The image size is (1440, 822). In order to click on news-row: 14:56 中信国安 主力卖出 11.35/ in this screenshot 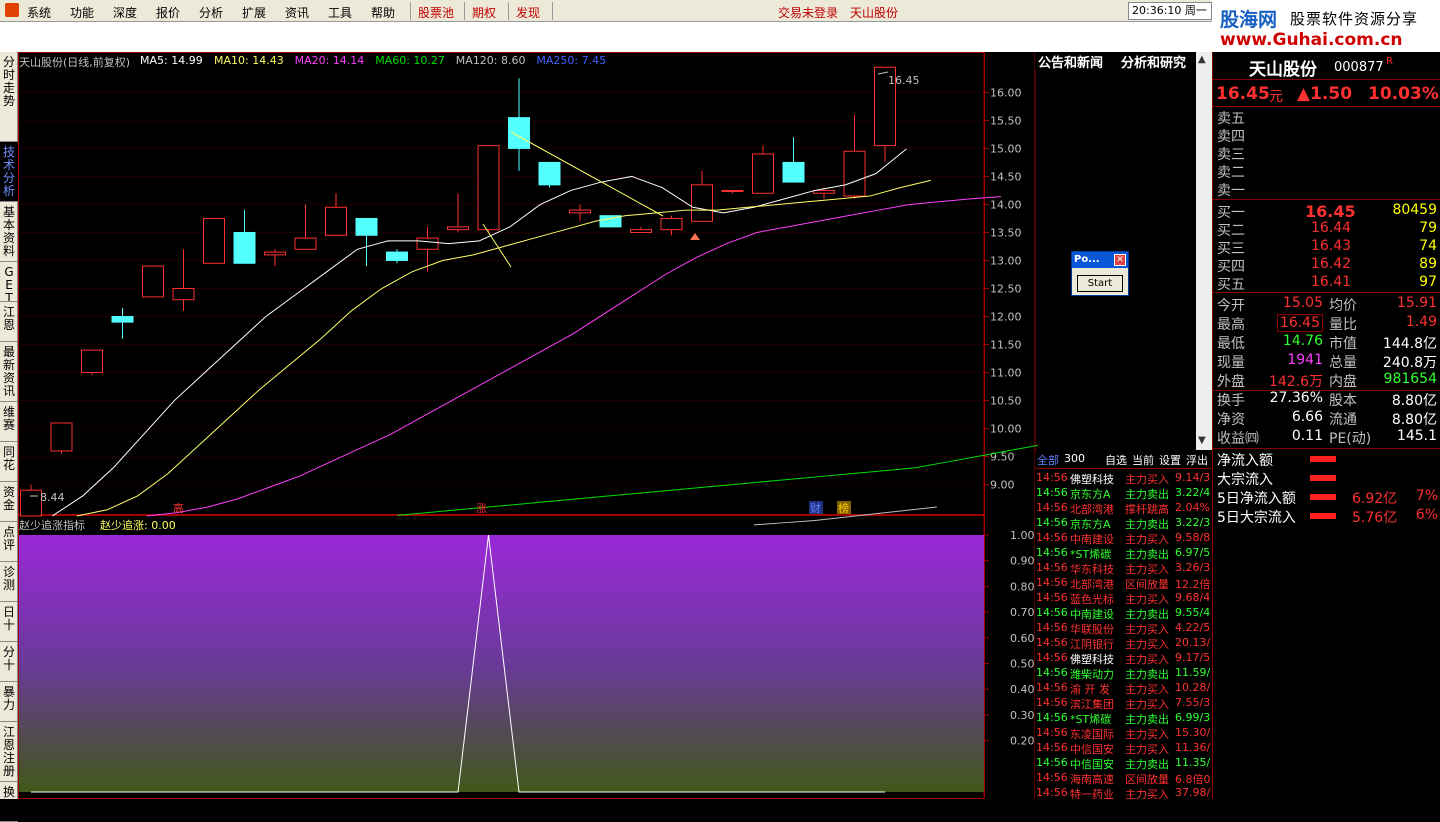, I will do `click(1123, 763)`.